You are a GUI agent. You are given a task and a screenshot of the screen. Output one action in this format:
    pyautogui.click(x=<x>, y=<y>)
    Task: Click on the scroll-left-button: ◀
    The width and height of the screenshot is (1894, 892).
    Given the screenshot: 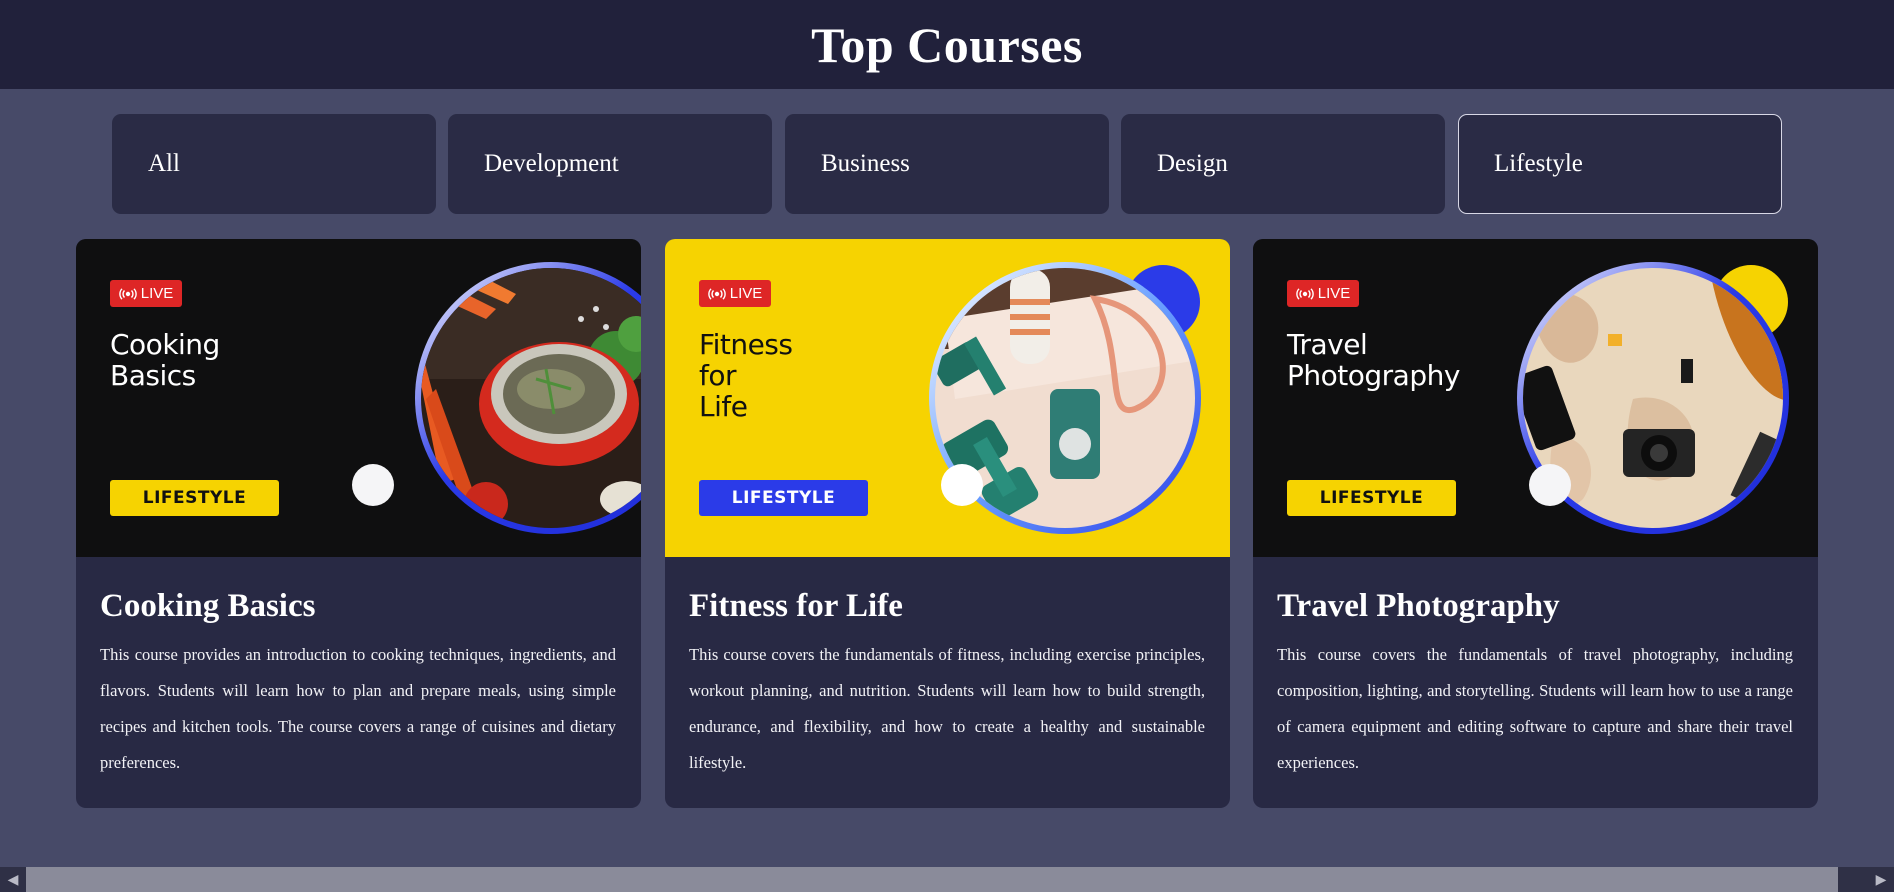 What is the action you would take?
    pyautogui.click(x=13, y=879)
    